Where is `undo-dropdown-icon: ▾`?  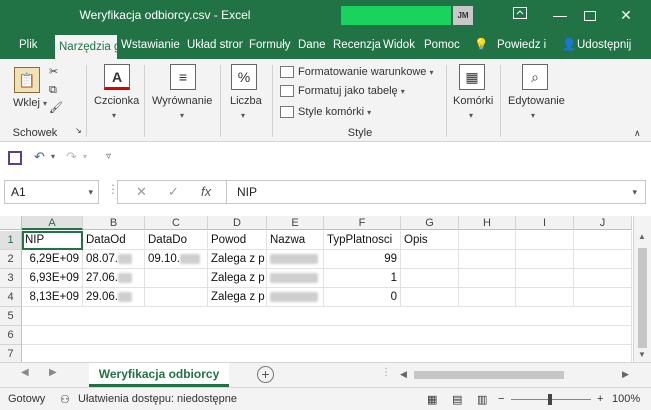
undo-dropdown-icon: ▾ is located at coordinates (53, 157).